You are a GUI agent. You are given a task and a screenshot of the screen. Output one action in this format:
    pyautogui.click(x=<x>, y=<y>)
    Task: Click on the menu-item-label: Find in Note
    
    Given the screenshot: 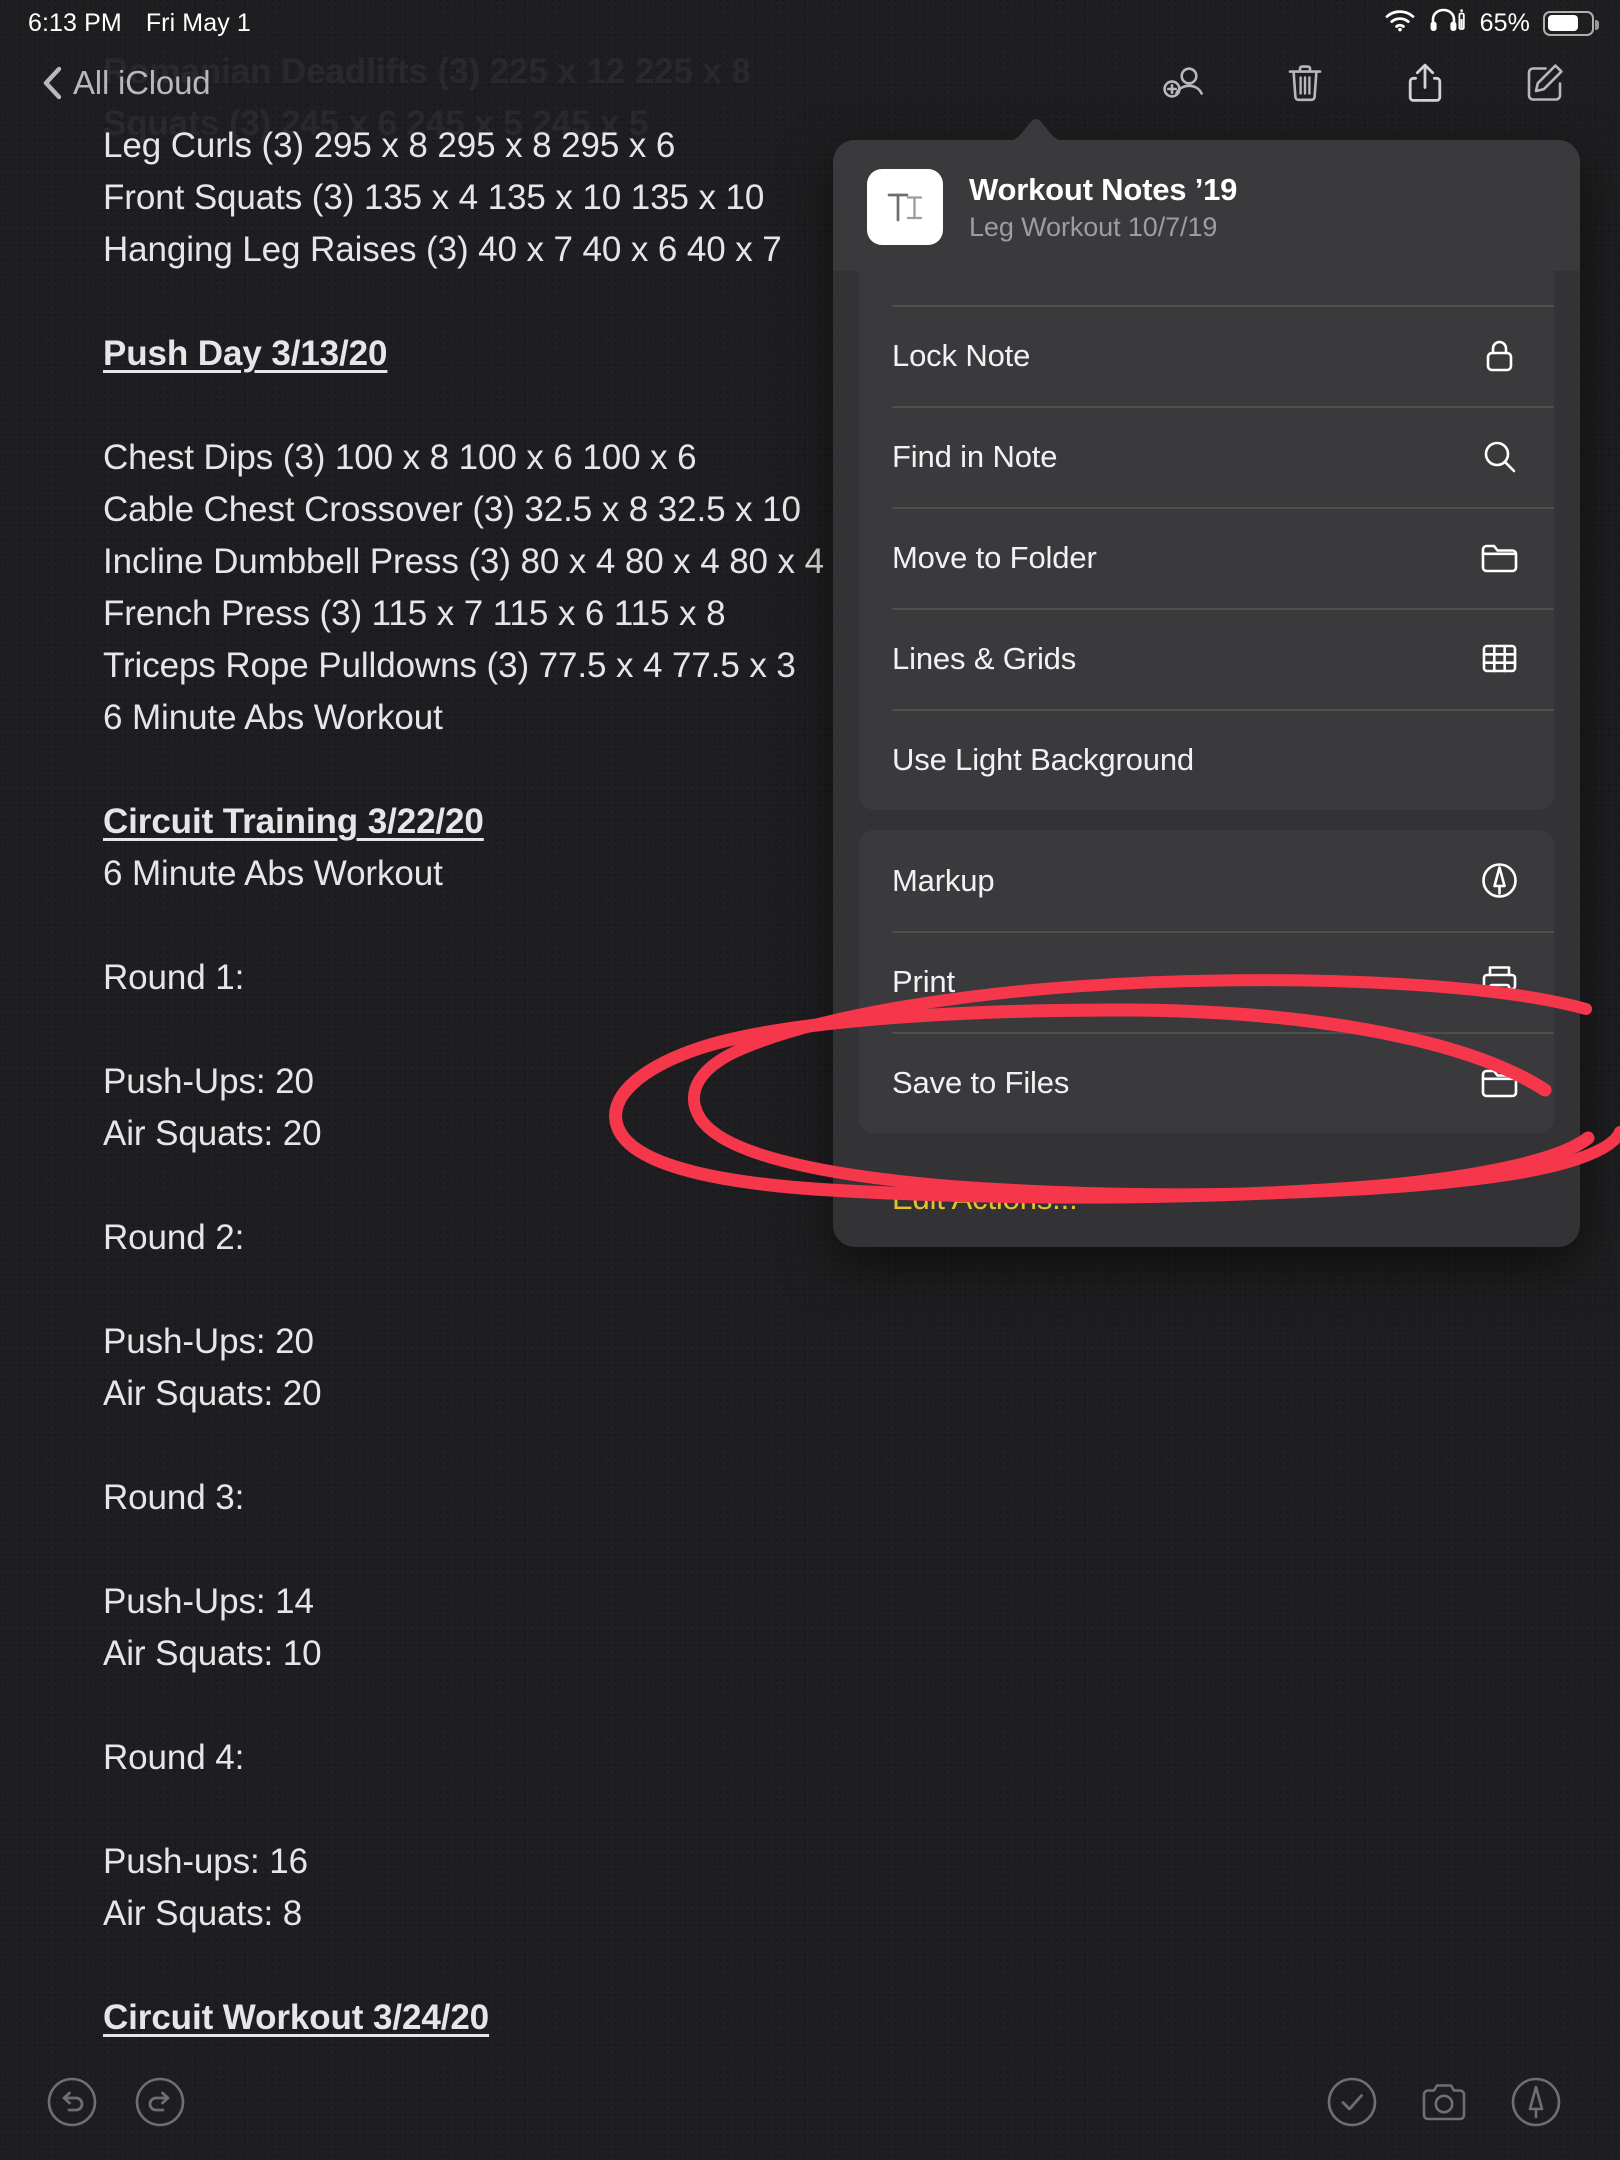 What is the action you would take?
    pyautogui.click(x=975, y=456)
    